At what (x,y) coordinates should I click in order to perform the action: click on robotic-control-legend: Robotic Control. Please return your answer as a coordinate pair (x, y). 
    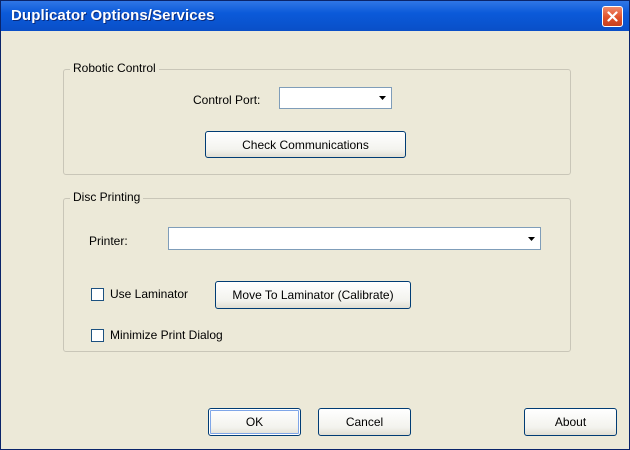
    Looking at the image, I should click on (114, 68).